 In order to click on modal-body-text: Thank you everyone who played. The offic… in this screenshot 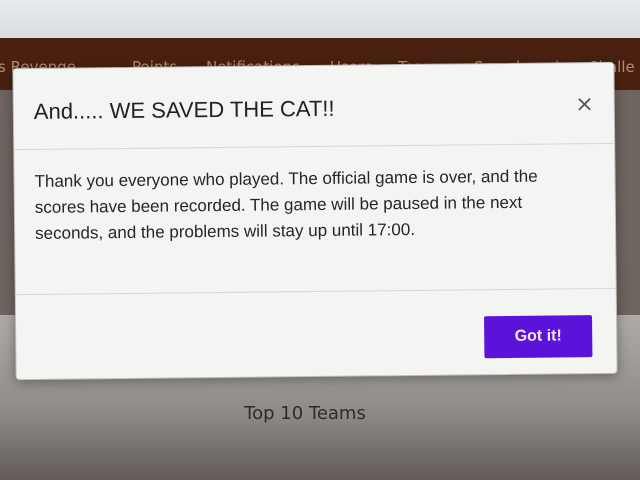, I will do `click(286, 204)`.